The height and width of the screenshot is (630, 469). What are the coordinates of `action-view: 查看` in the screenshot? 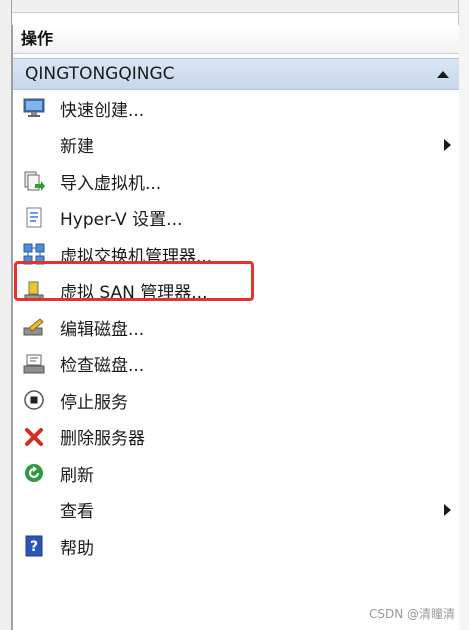 It's located at (236, 510).